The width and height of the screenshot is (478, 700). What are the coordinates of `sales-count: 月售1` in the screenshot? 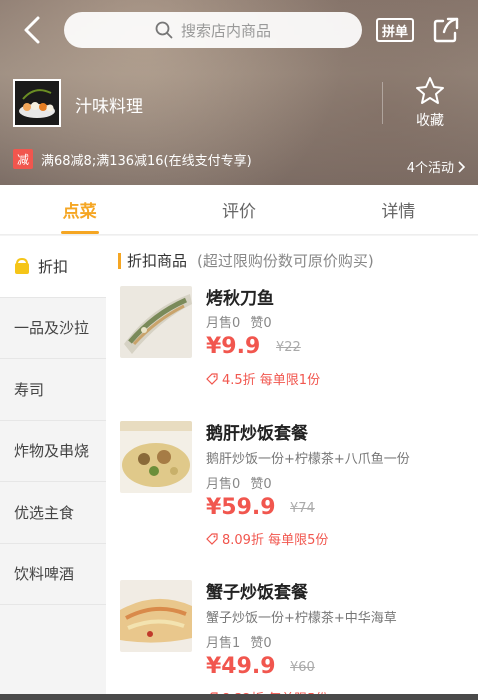 It's located at (223, 643).